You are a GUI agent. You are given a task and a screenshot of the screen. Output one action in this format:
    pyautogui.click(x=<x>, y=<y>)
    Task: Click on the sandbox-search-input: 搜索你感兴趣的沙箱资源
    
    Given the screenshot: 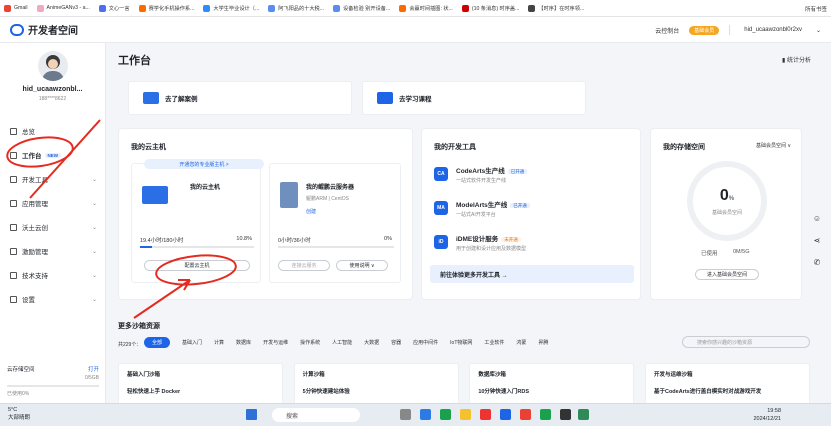 What is the action you would take?
    pyautogui.click(x=746, y=342)
    